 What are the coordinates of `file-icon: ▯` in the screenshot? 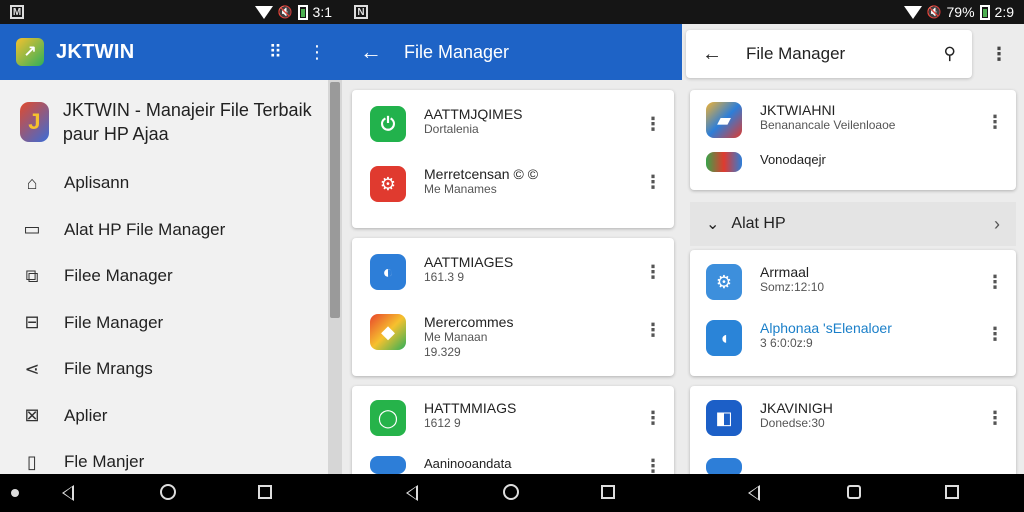 It's located at (32, 461).